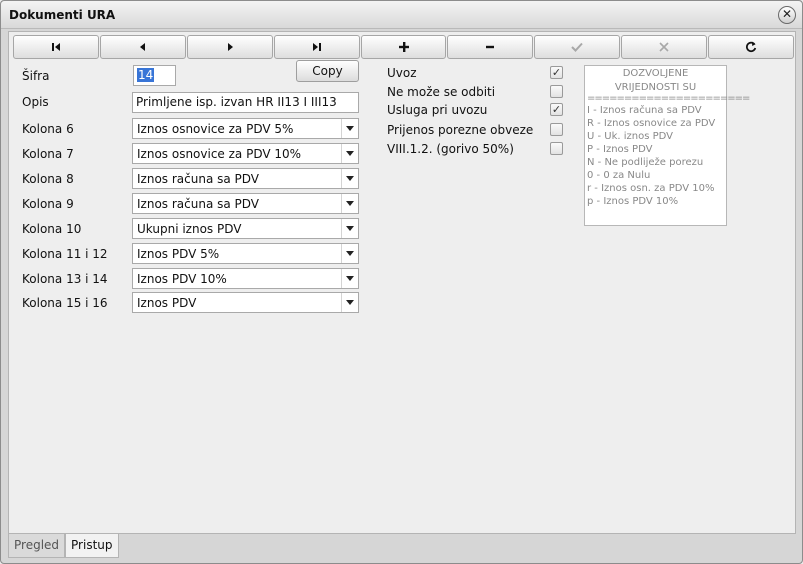 The image size is (803, 564). Describe the element at coordinates (52, 229) in the screenshot. I see `kolona-10-label: Kolona 10` at that location.